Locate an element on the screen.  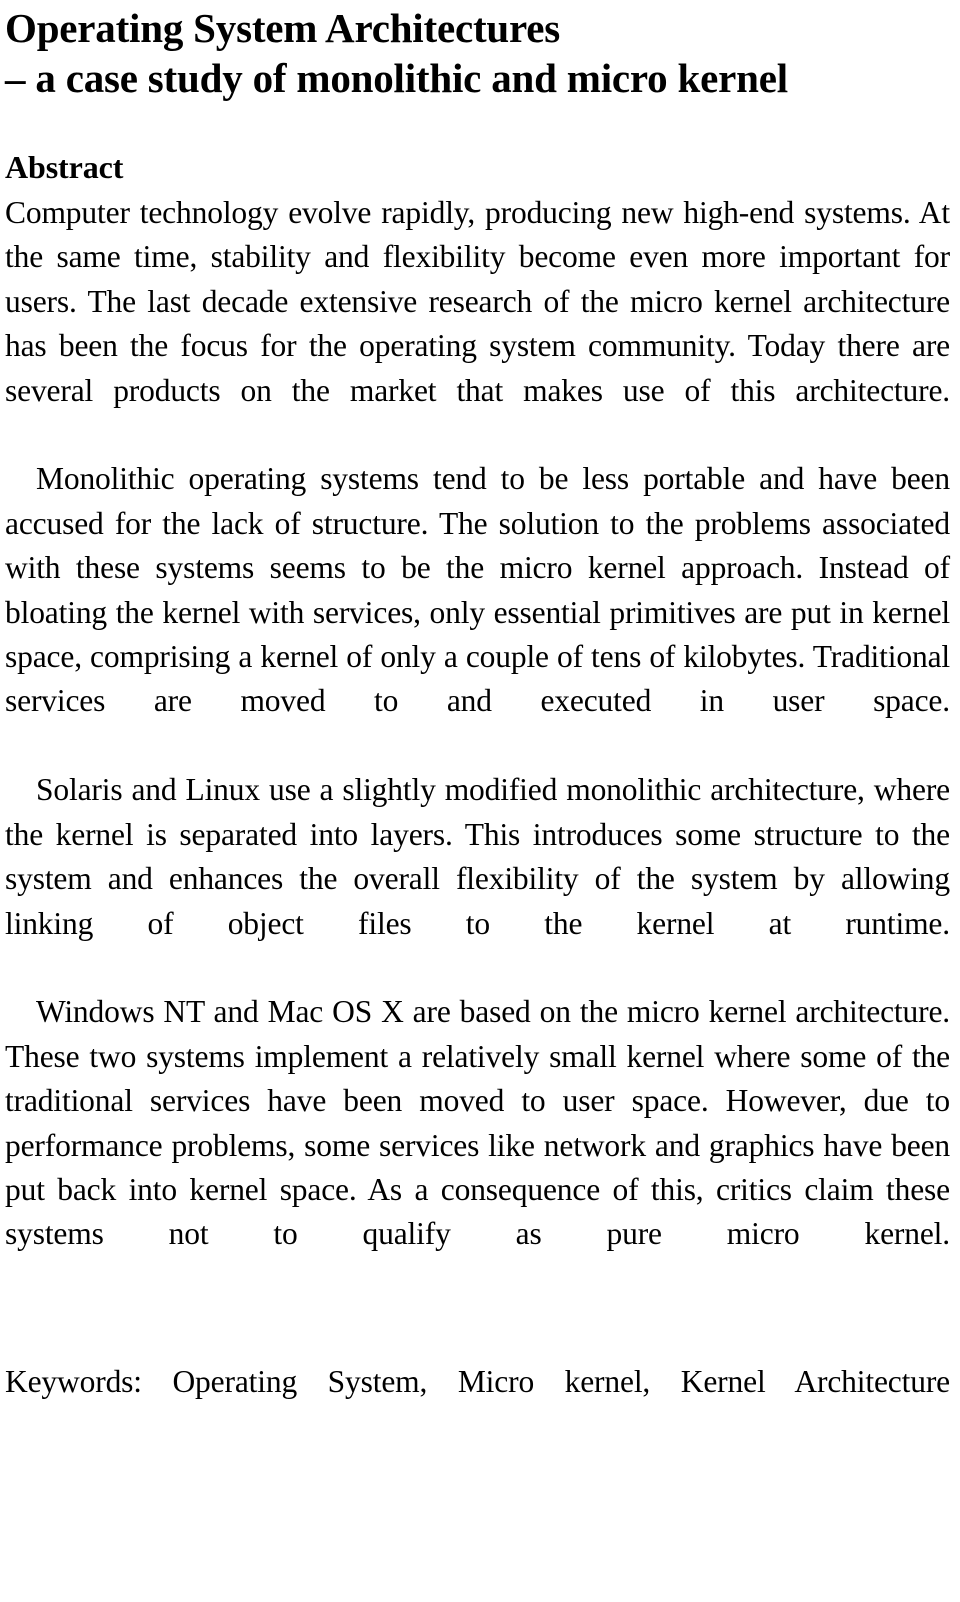
page-title-line-1: Operating System Architectures is located at coordinates (283, 28).